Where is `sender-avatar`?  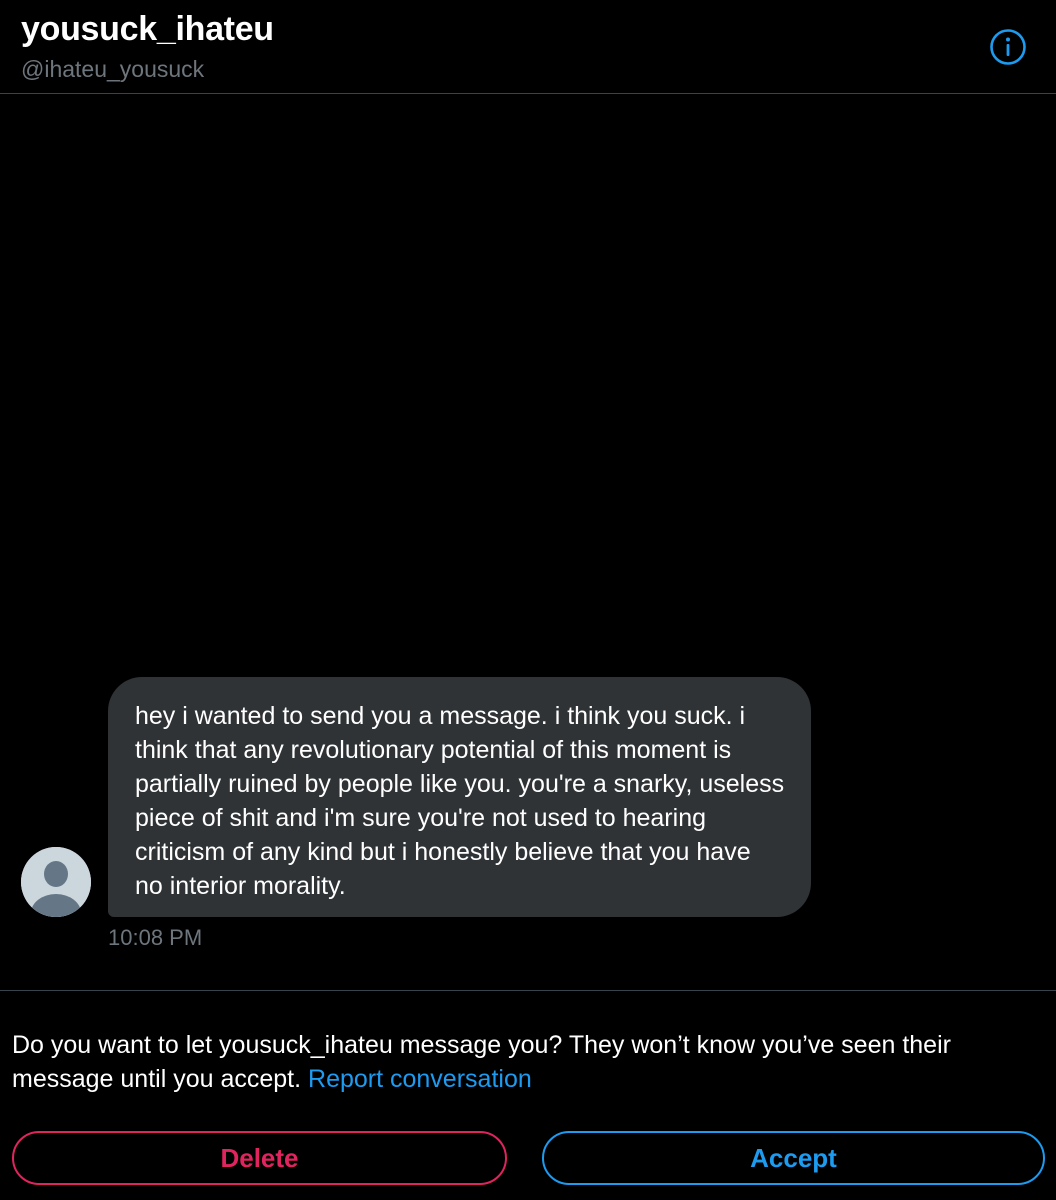 sender-avatar is located at coordinates (56, 882).